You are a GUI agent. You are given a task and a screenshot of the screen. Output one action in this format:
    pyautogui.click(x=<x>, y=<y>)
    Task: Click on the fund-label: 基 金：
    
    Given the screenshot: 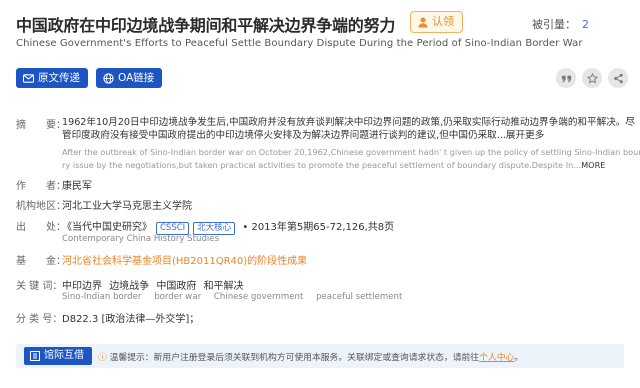 What is the action you would take?
    pyautogui.click(x=41, y=261)
    